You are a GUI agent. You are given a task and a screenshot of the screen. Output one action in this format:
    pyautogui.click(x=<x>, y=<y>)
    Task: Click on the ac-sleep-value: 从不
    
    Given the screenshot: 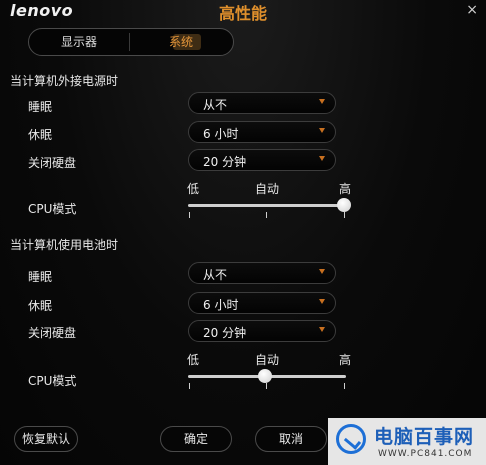 What is the action you would take?
    pyautogui.click(x=215, y=105)
    